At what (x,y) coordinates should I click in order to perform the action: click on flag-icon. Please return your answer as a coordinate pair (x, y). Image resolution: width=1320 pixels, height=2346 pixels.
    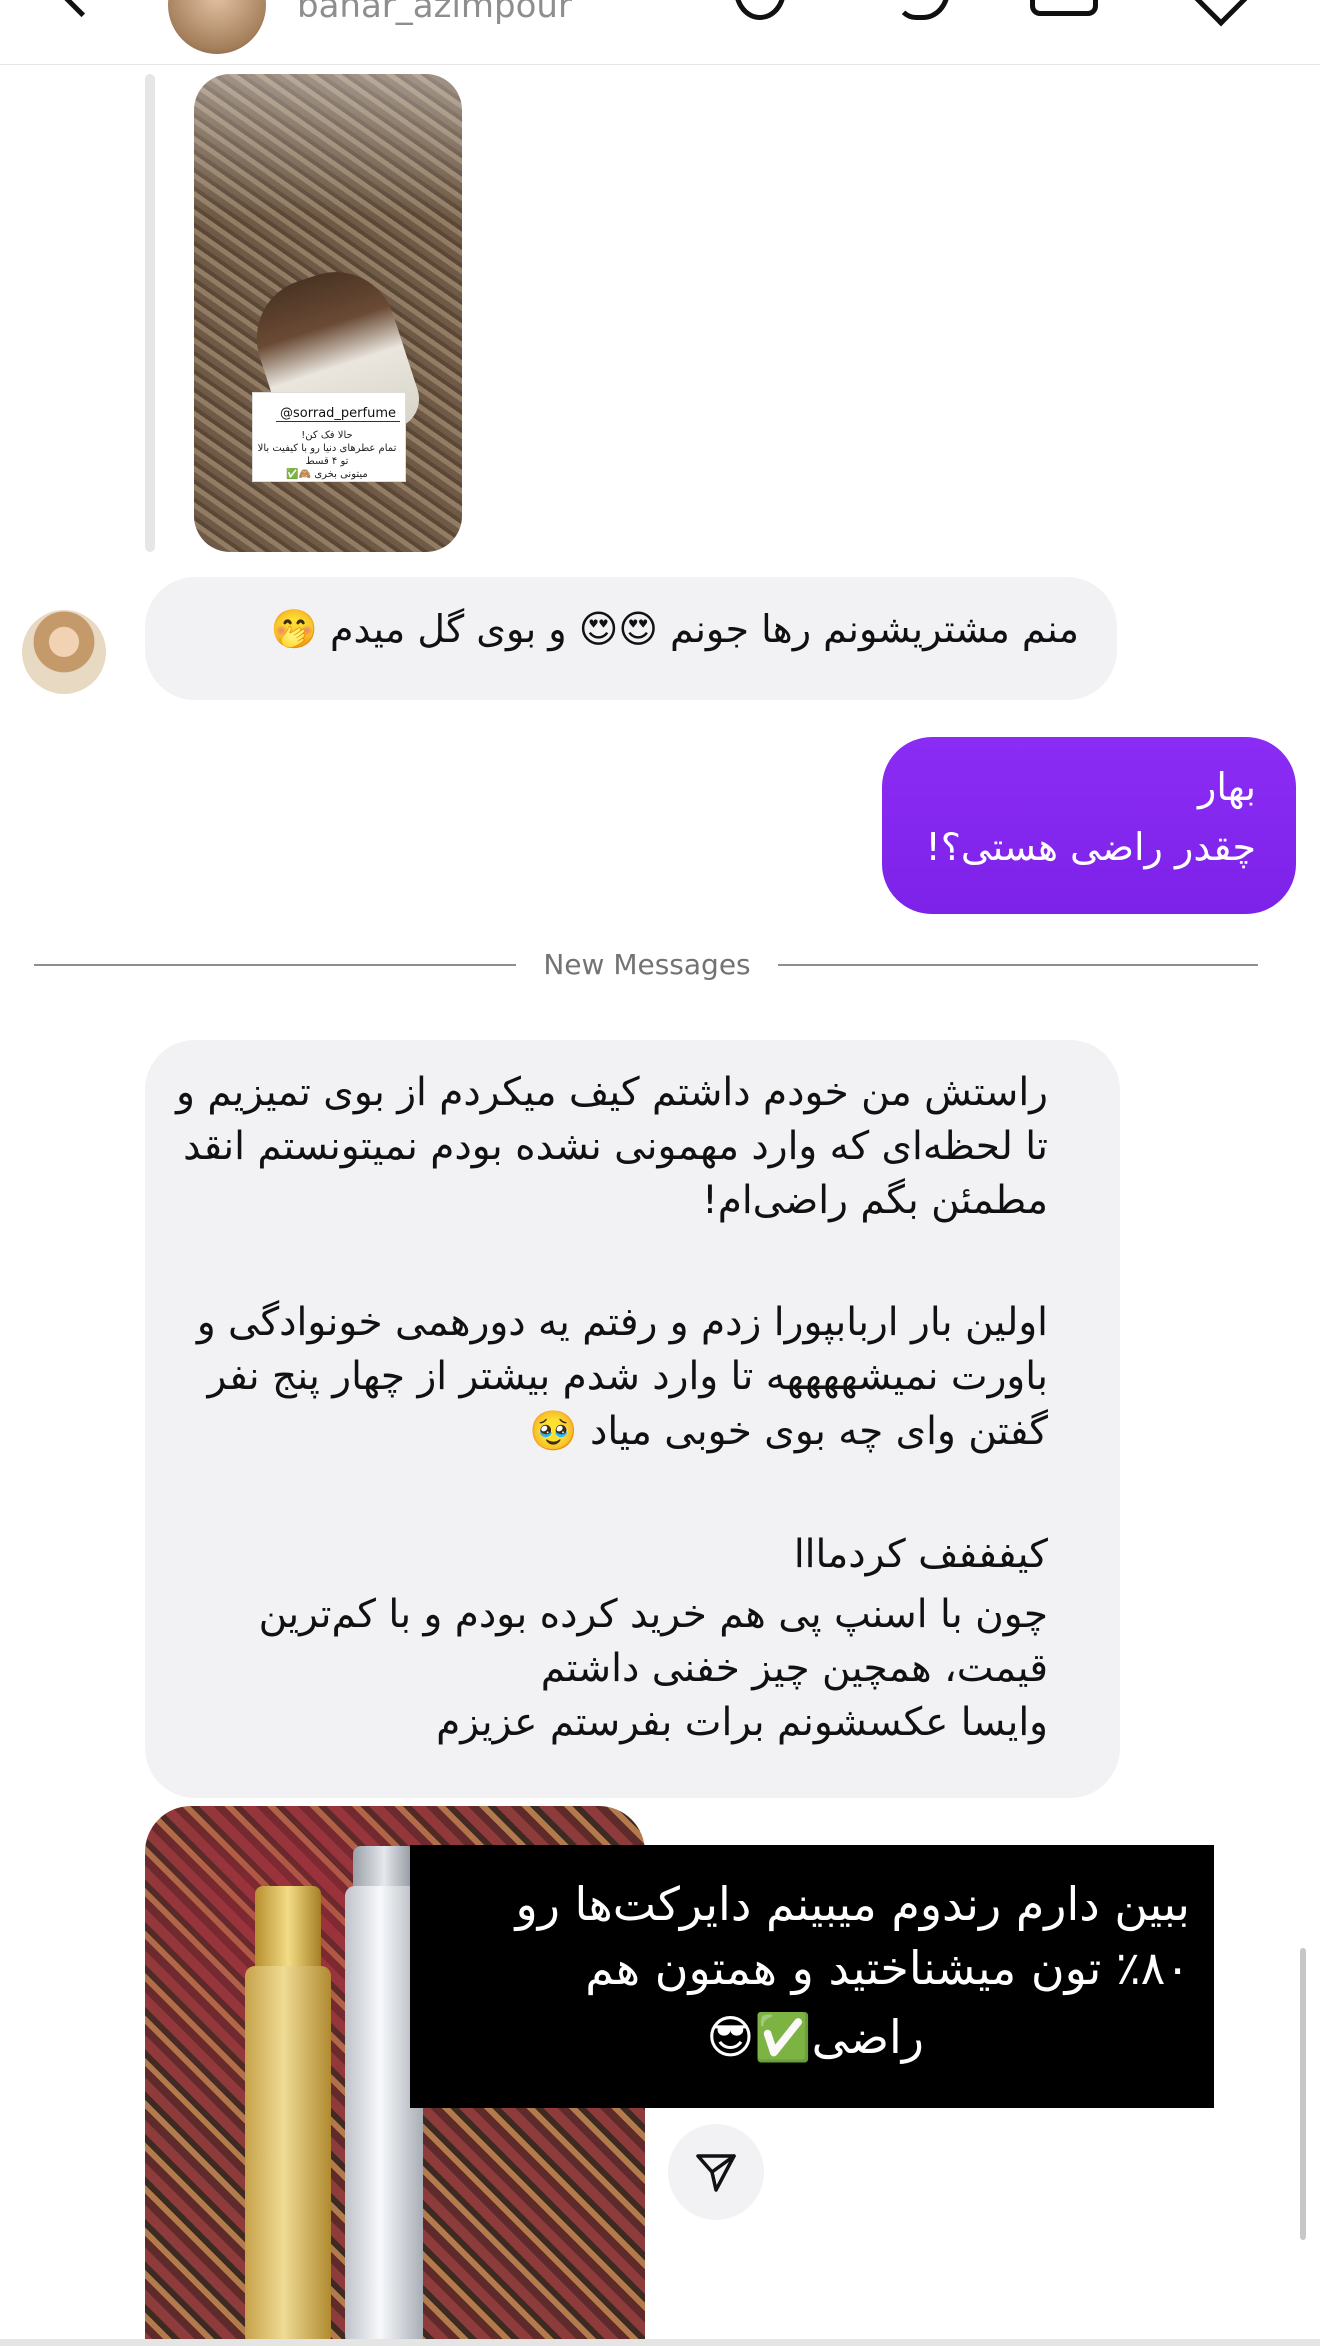
    Looking at the image, I should click on (1221, 13).